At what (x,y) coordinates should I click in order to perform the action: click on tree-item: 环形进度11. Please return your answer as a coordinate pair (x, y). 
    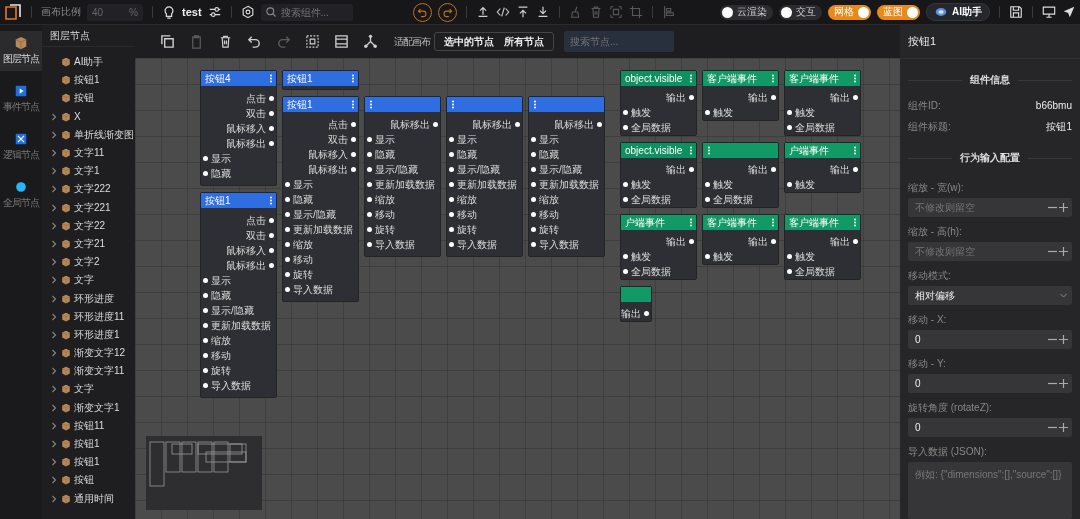
    Looking at the image, I should click on (88, 316).